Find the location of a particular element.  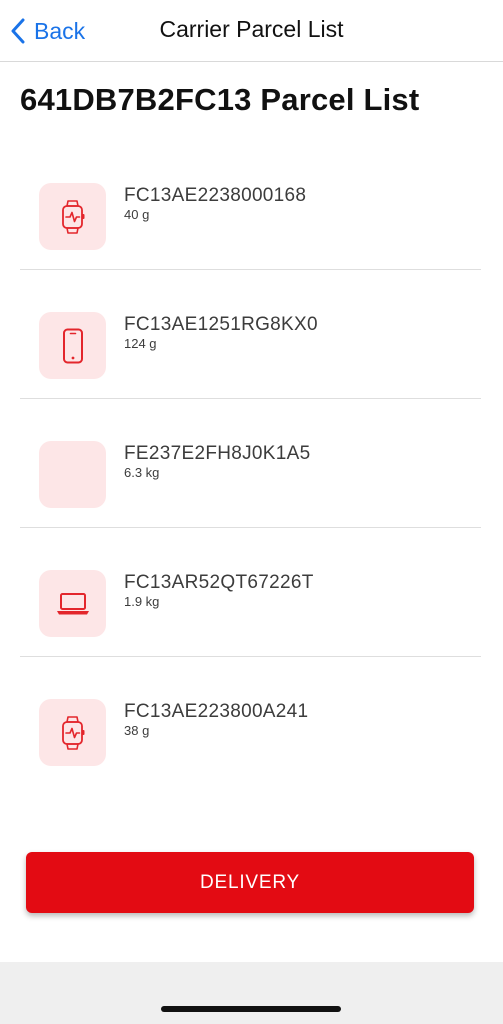

parcel-code: FC13AR52QT67226T is located at coordinates (219, 582).